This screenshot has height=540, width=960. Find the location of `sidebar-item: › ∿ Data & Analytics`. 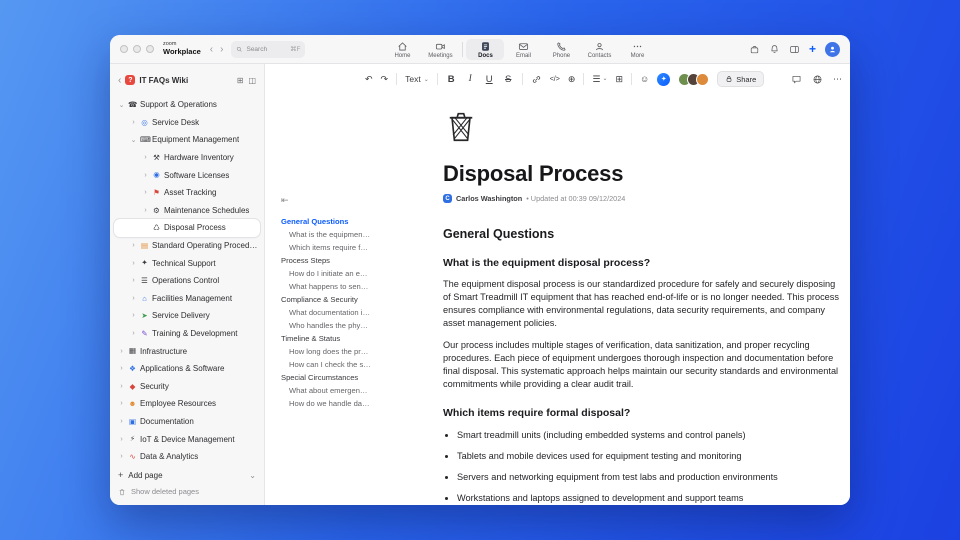

sidebar-item: › ∿ Data & Analytics is located at coordinates (187, 457).